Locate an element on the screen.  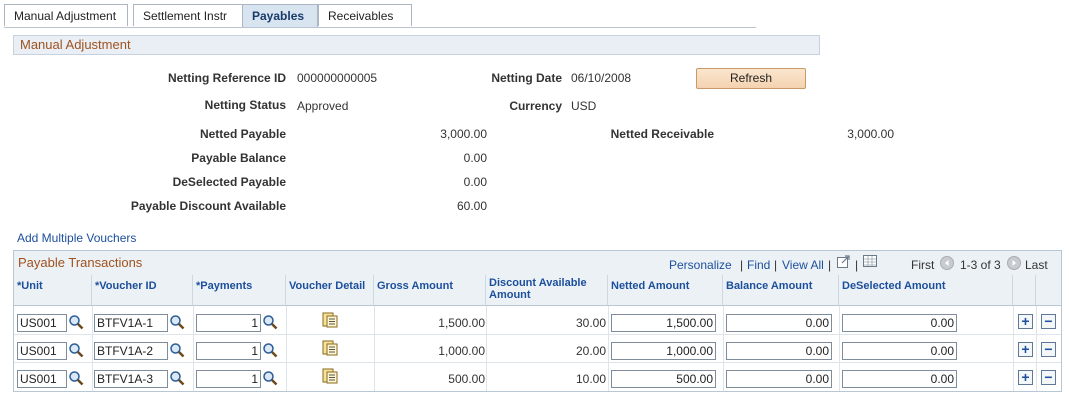
download-grid-icon is located at coordinates (870, 261).